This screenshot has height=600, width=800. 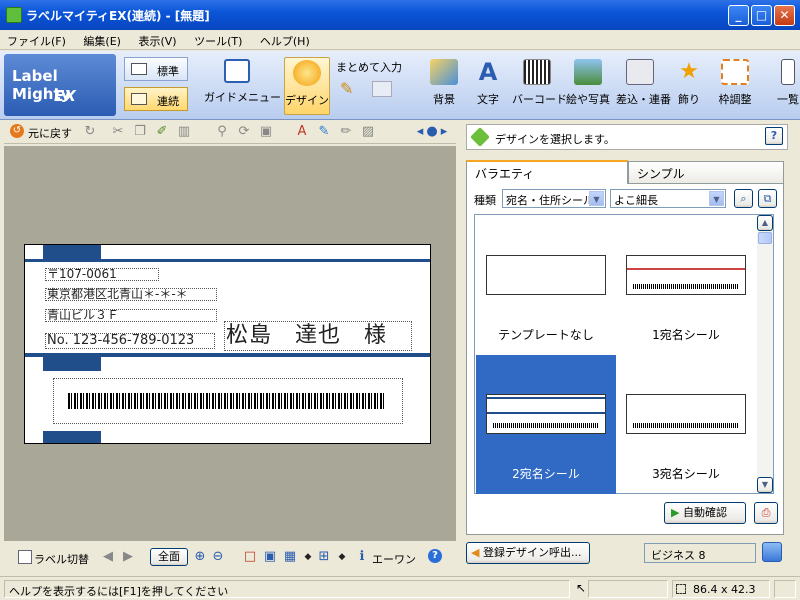 I want to click on frame-adjust-icon, so click(x=735, y=72).